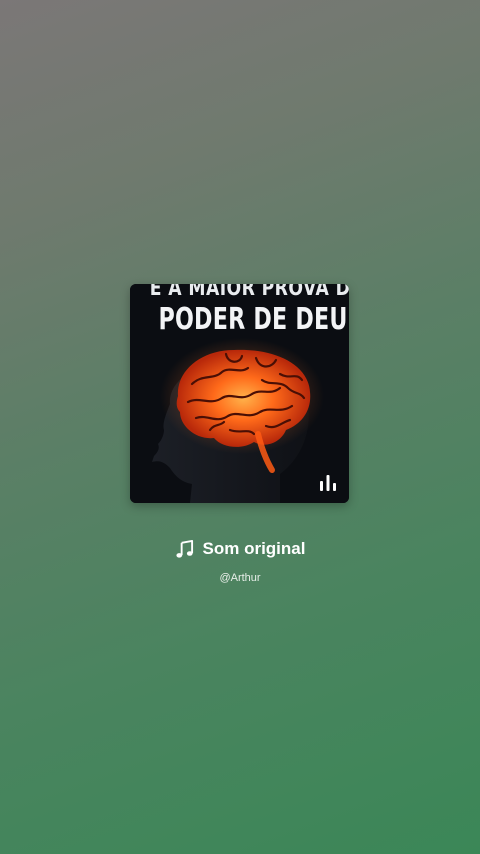  I want to click on music-note-icon, so click(184, 548).